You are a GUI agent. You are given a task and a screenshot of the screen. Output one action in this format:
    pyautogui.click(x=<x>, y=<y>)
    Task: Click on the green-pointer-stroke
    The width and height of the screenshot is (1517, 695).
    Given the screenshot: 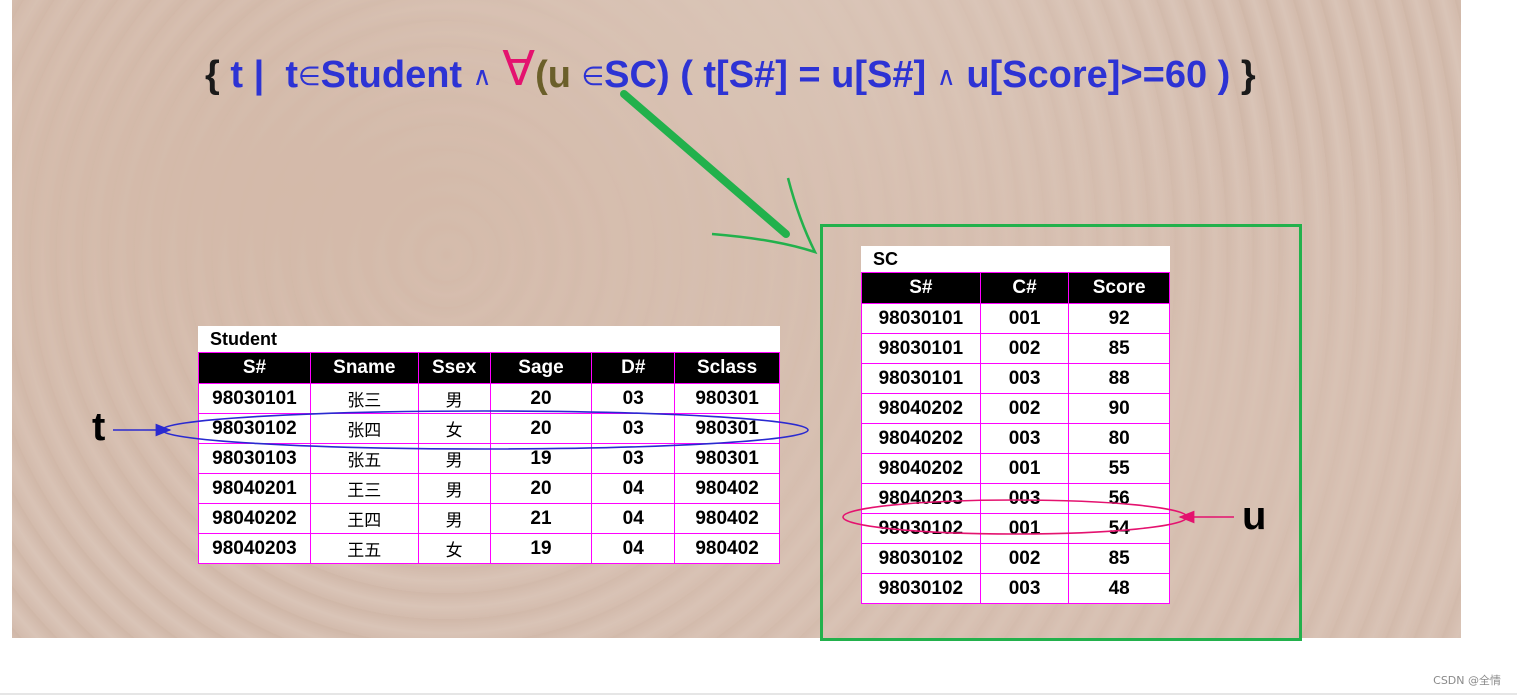 What is the action you would take?
    pyautogui.click(x=705, y=164)
    